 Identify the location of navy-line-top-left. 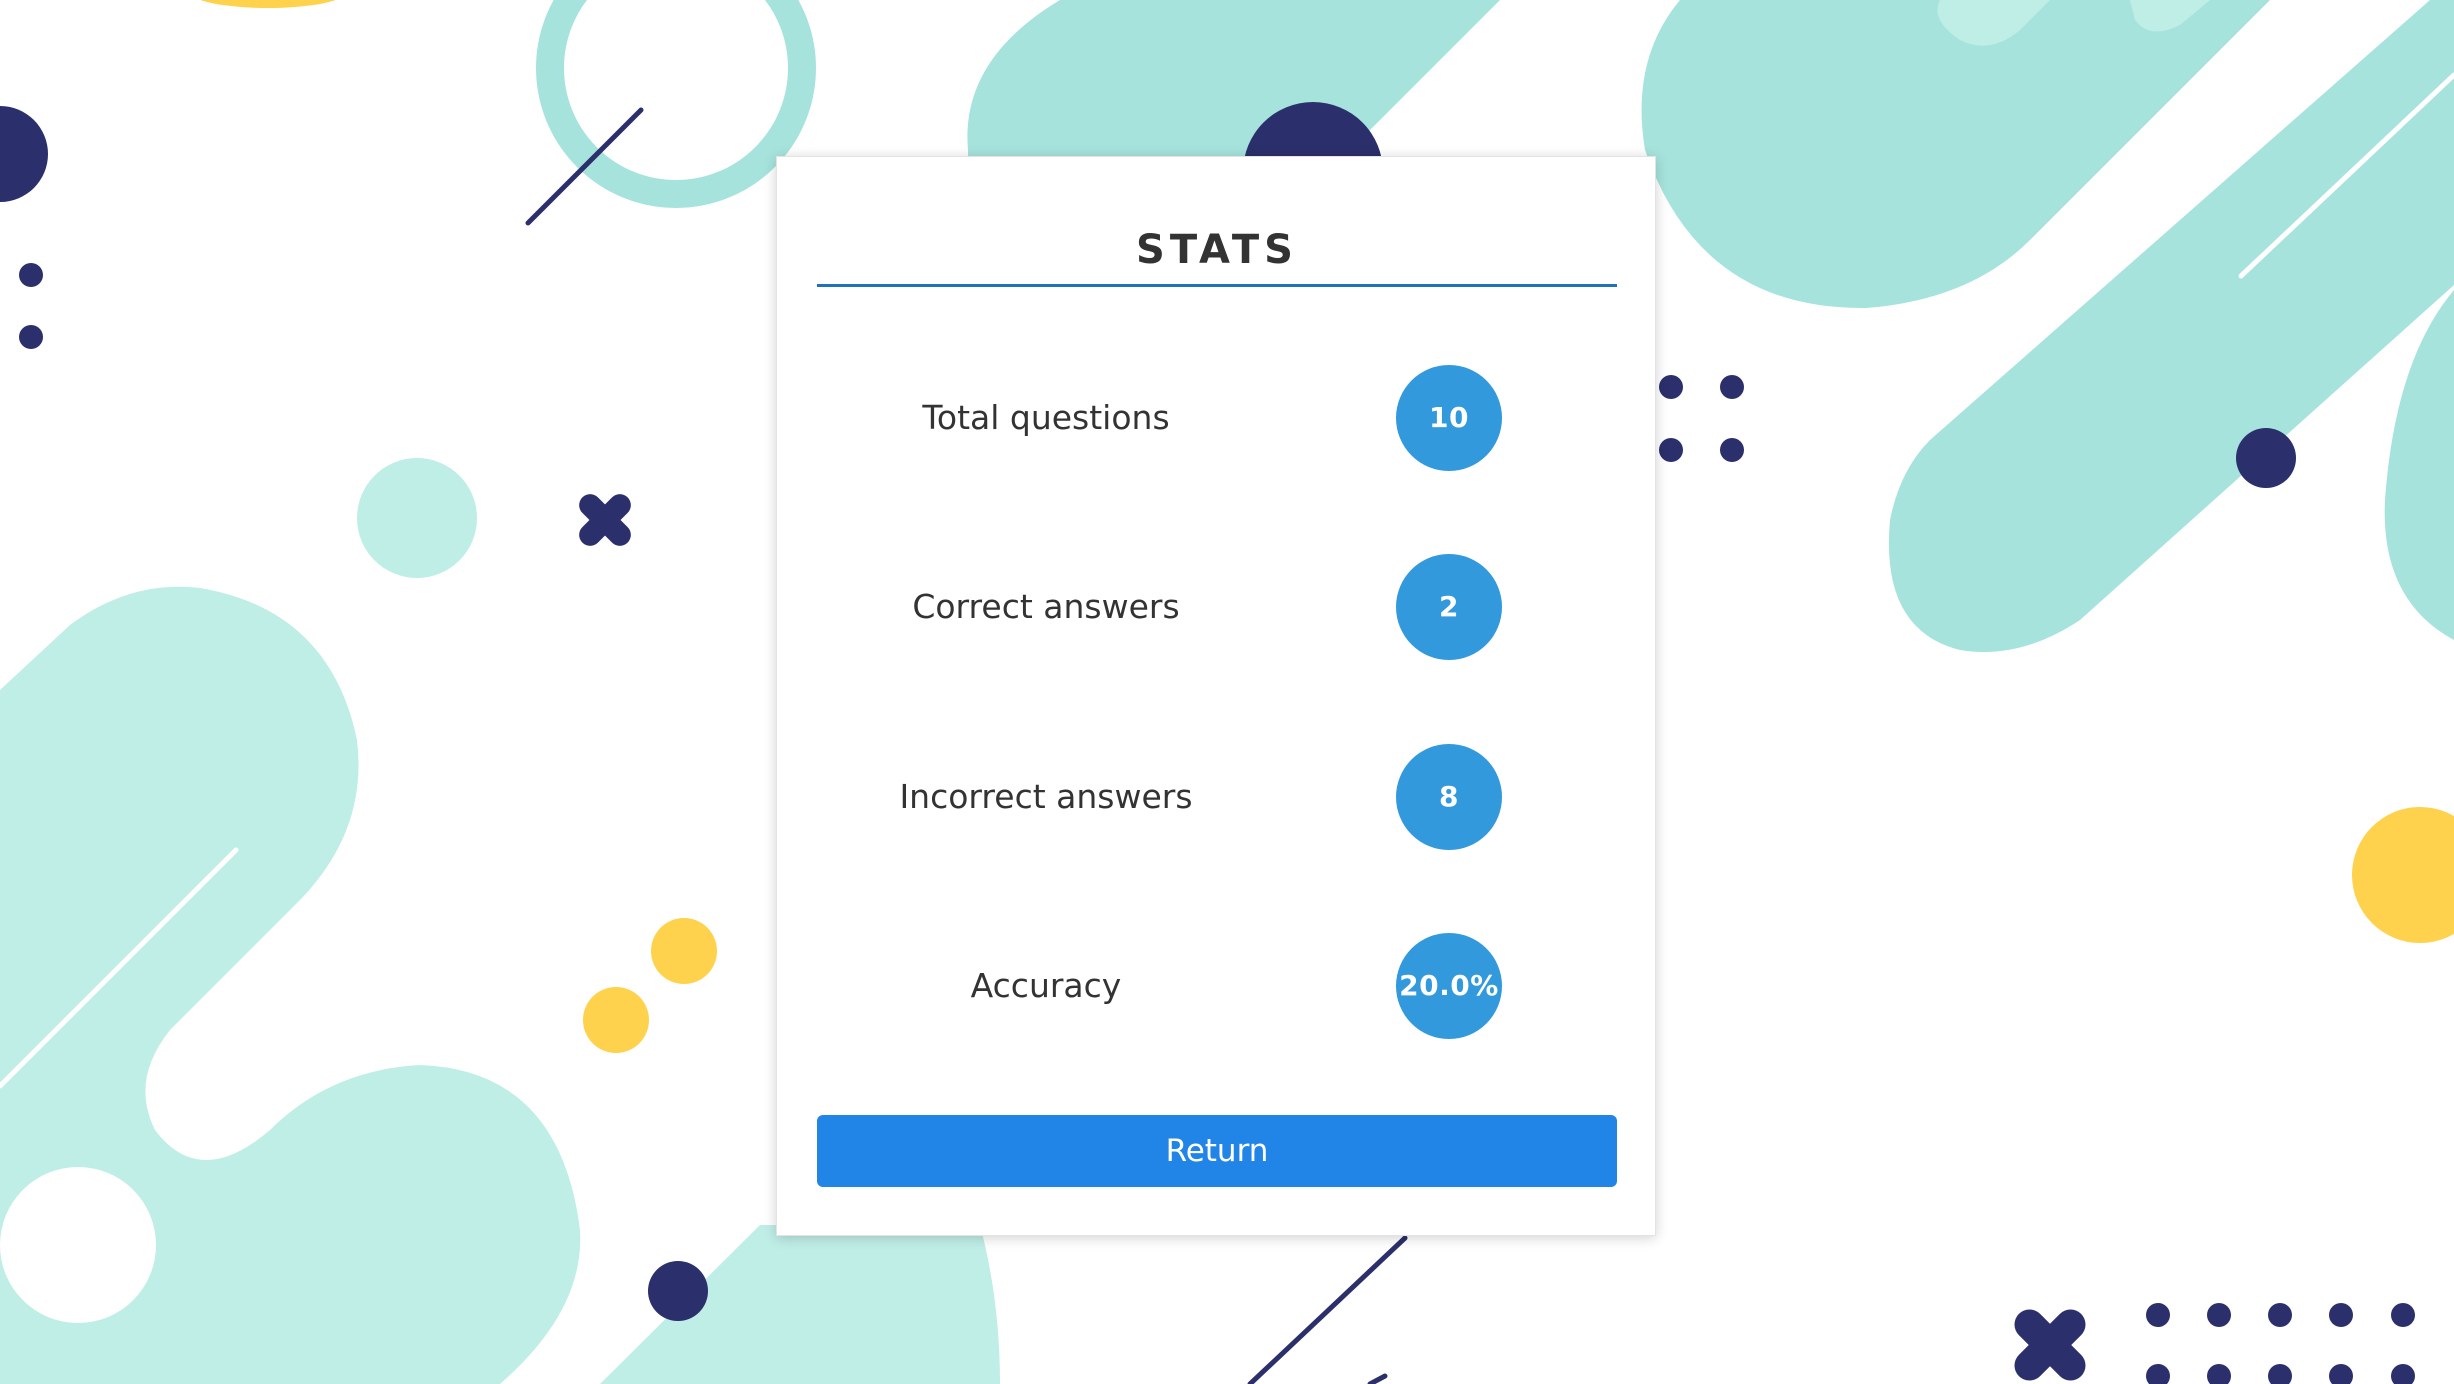
(584, 166).